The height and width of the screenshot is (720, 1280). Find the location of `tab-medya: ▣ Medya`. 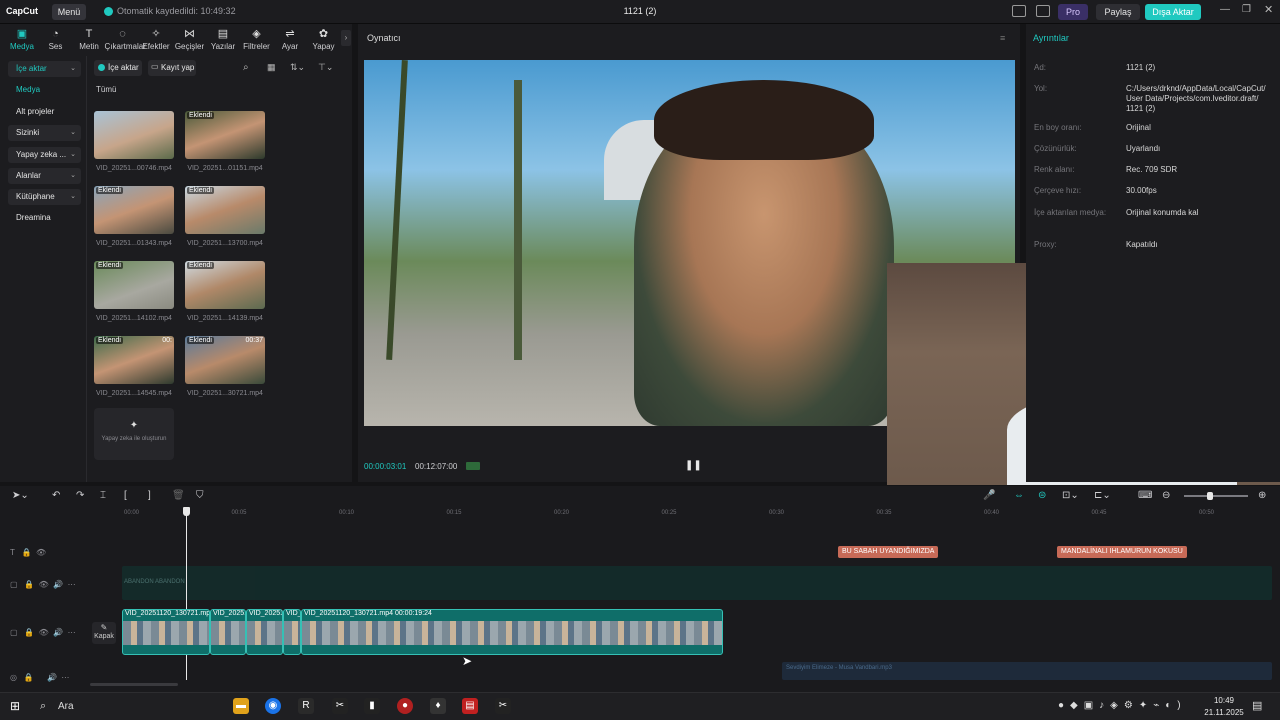

tab-medya: ▣ Medya is located at coordinates (22, 39).